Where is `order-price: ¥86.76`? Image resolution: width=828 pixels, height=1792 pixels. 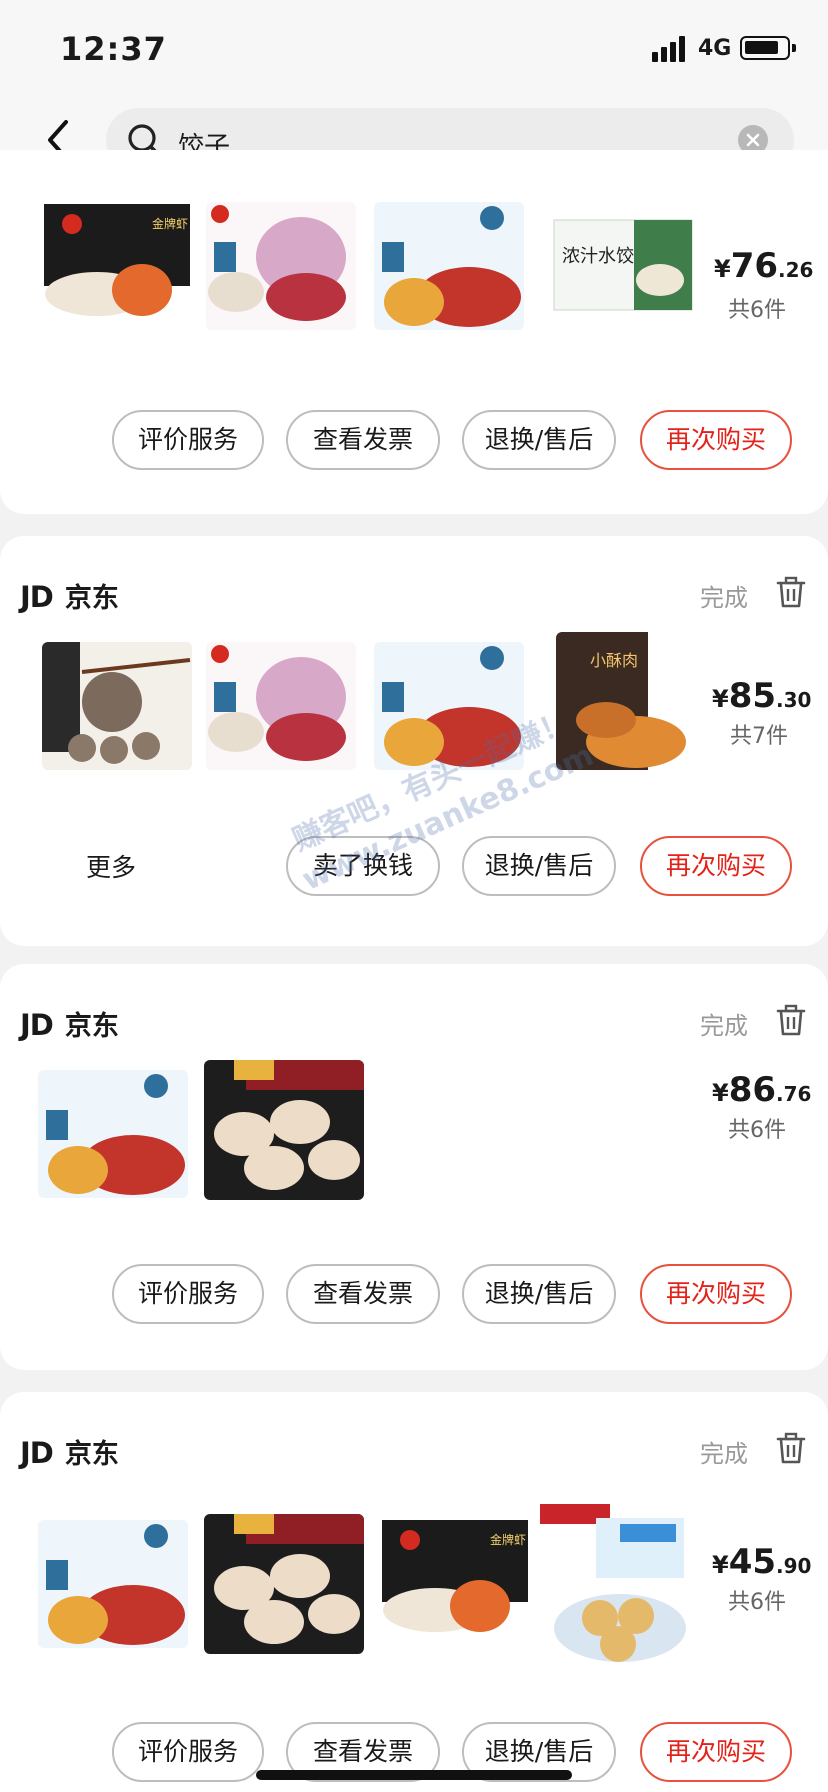
order-price: ¥86.76 is located at coordinates (762, 1090).